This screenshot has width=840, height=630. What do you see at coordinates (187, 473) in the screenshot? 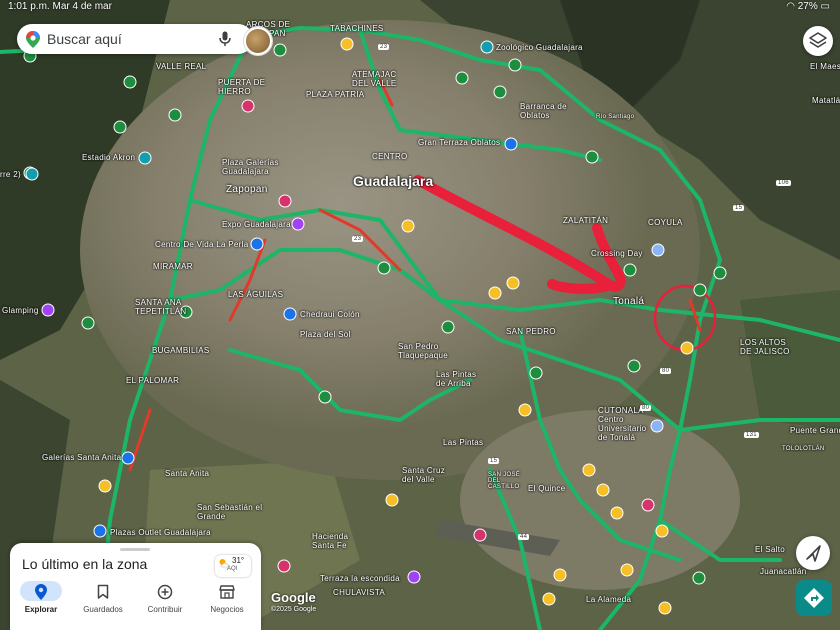
I see `map-label: Santa Anita` at bounding box center [187, 473].